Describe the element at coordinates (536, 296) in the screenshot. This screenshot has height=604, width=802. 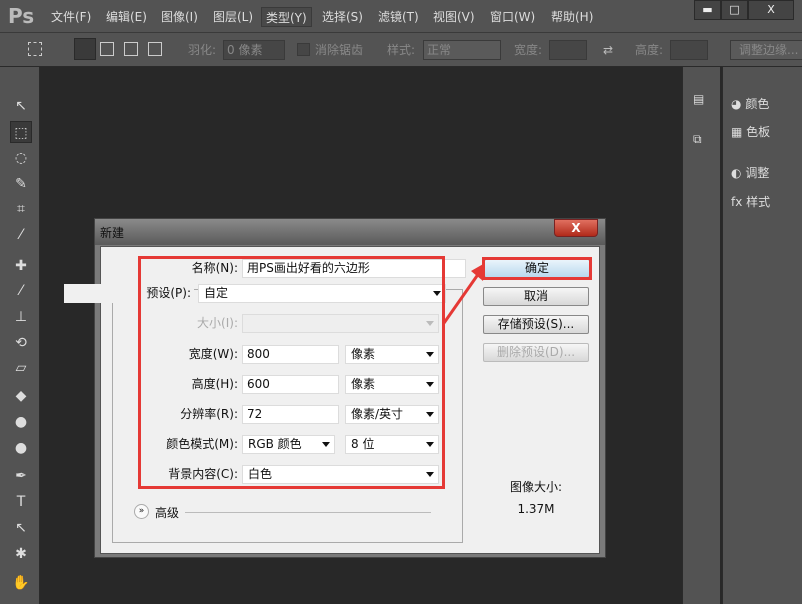
I see `cancel-button: 取消` at that location.